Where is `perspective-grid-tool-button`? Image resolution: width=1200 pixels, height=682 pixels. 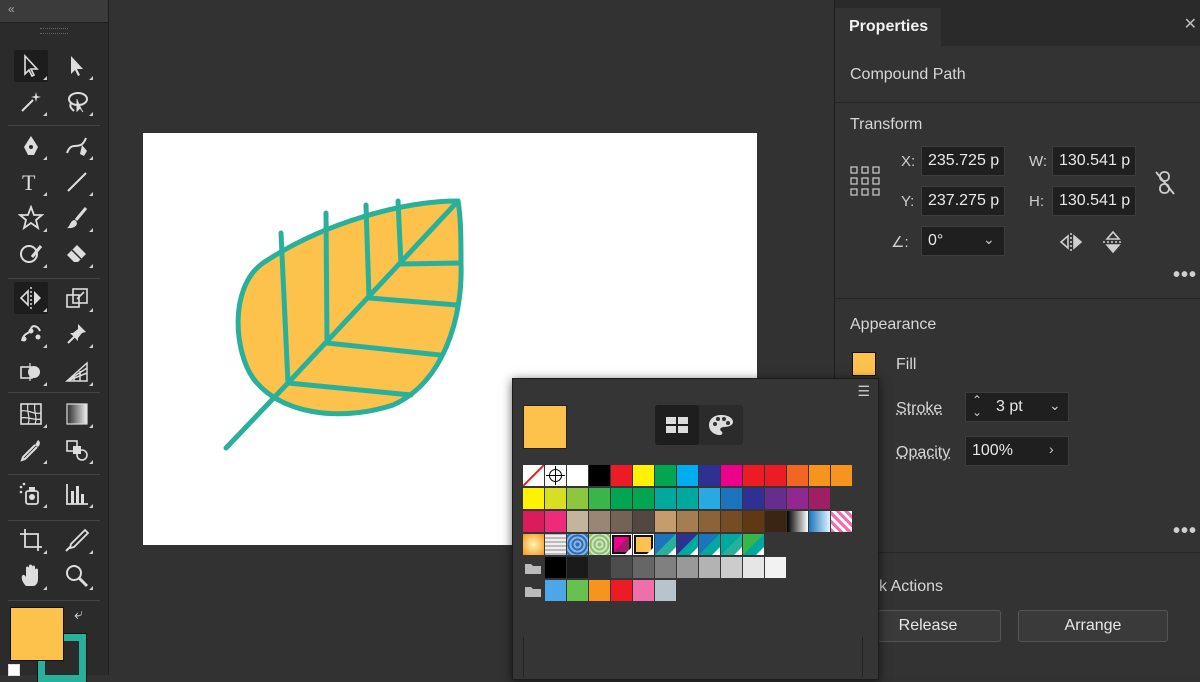 perspective-grid-tool-button is located at coordinates (77, 372).